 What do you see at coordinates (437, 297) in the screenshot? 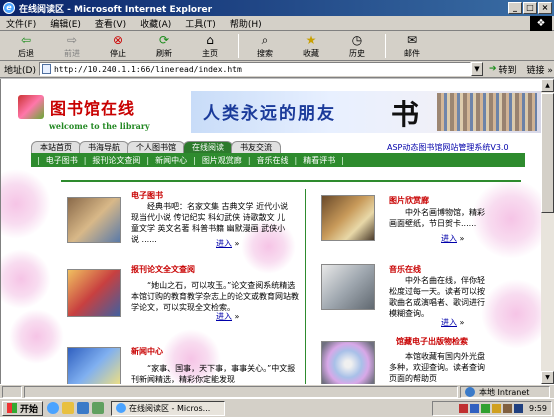
I see `section-text-music: 中外名曲在线，伴你轻松度过每一天。读者可以按歌曲名或演唱者、歌词进行模糊查询。` at bounding box center [437, 297].